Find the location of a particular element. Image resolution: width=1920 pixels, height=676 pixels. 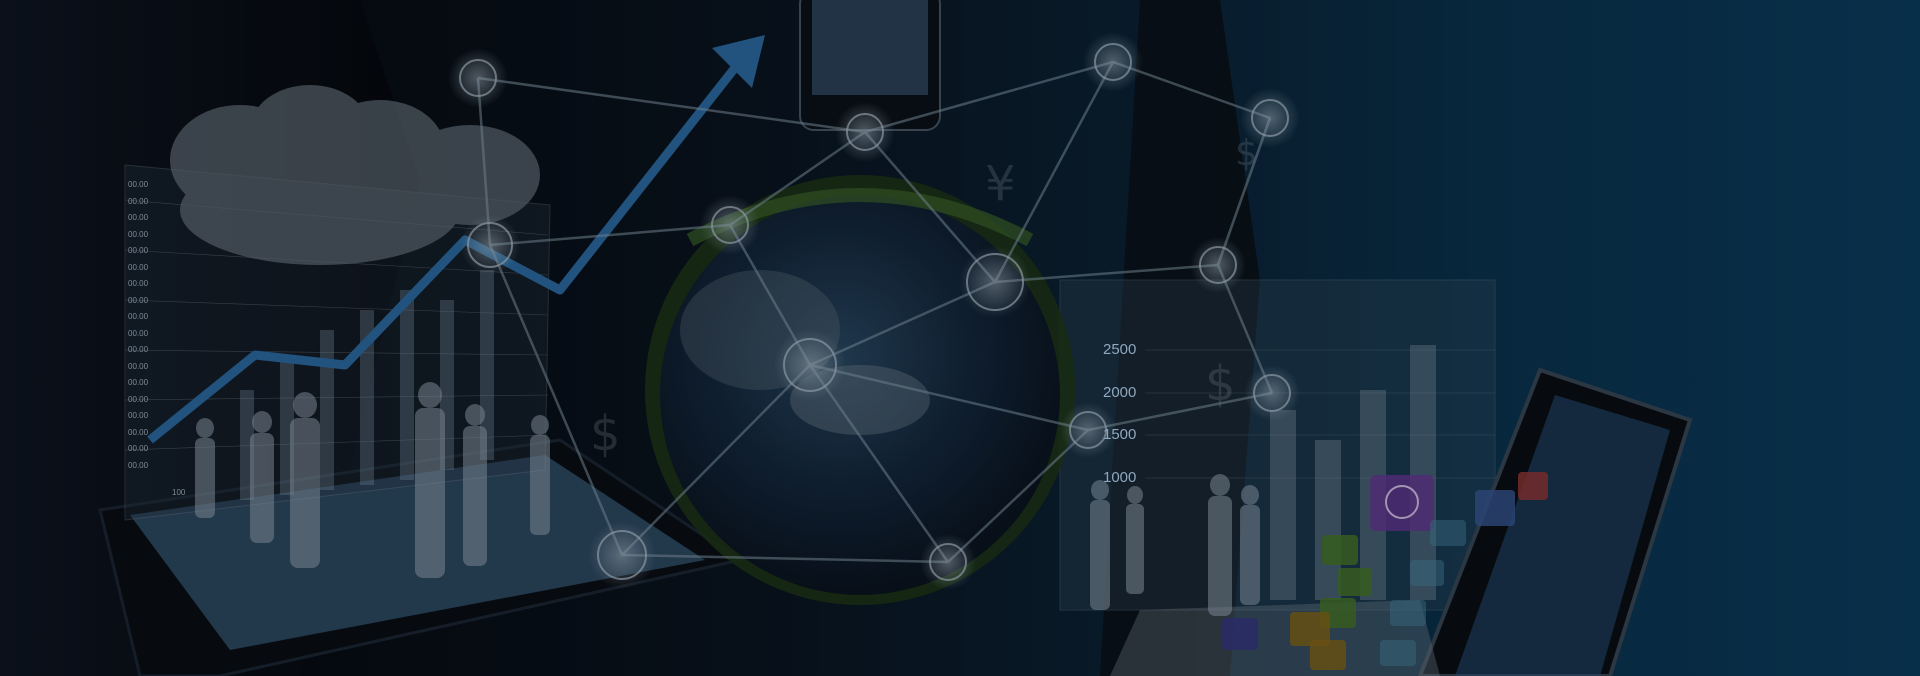

right-chart-tick: 2500 is located at coordinates (1120, 349).